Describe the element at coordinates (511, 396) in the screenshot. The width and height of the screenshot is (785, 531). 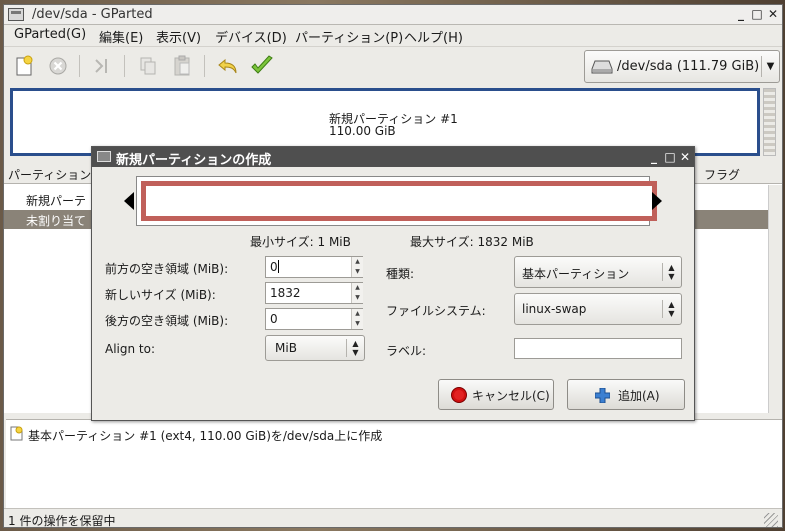
I see `cancel-label: キャンセル(C)` at that location.